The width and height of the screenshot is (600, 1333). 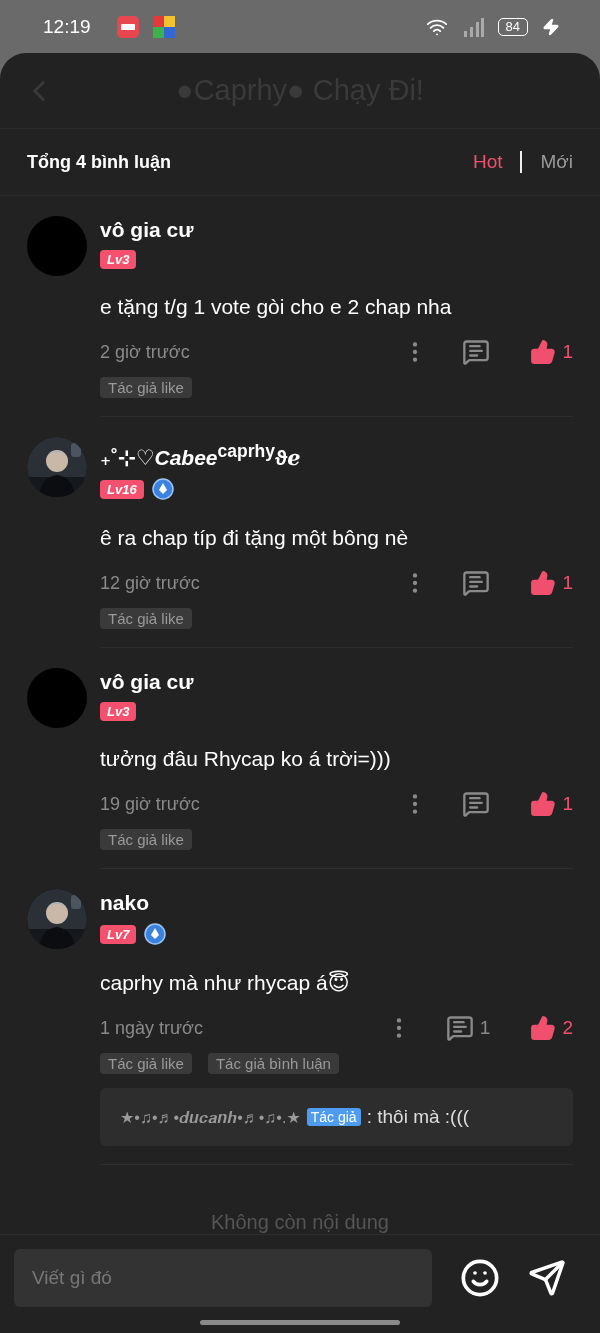 I want to click on reply-author: ★•♫•♬•𝒅𝒖𝒄𝒂𝒏𝒉•♬•♫•.★, so click(x=210, y=1117).